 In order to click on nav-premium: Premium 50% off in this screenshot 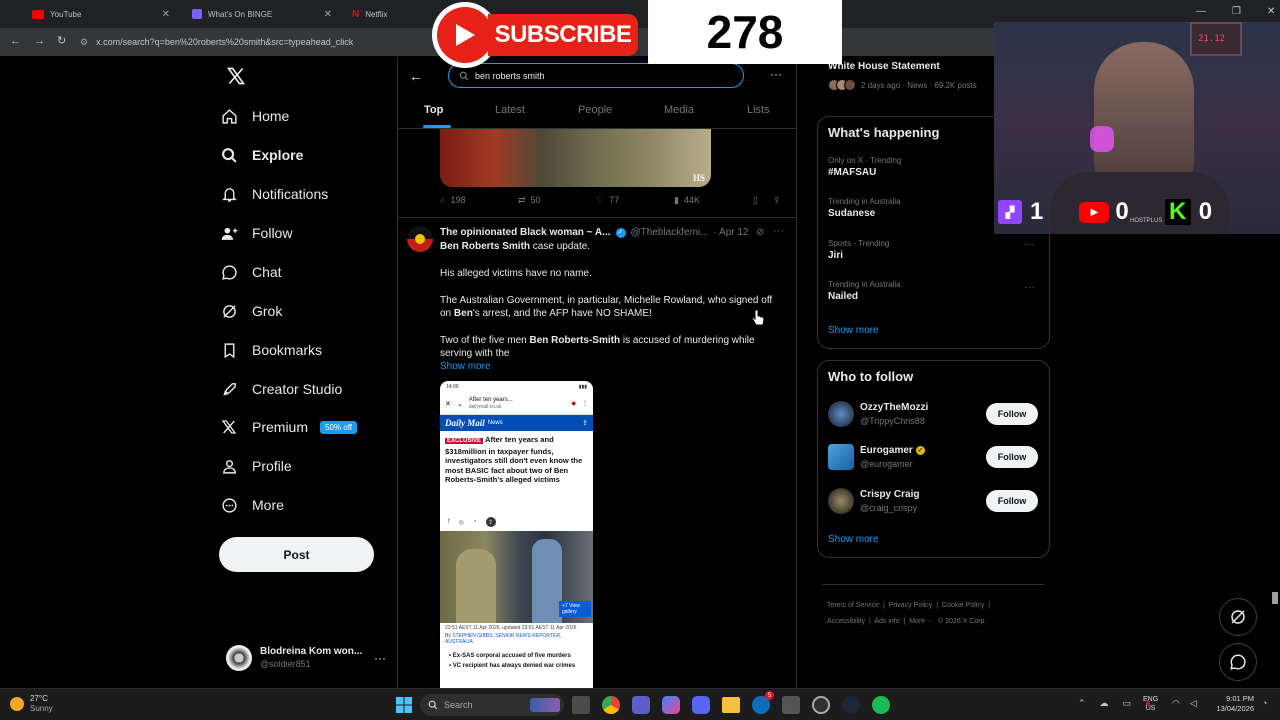, I will do `click(310, 427)`.